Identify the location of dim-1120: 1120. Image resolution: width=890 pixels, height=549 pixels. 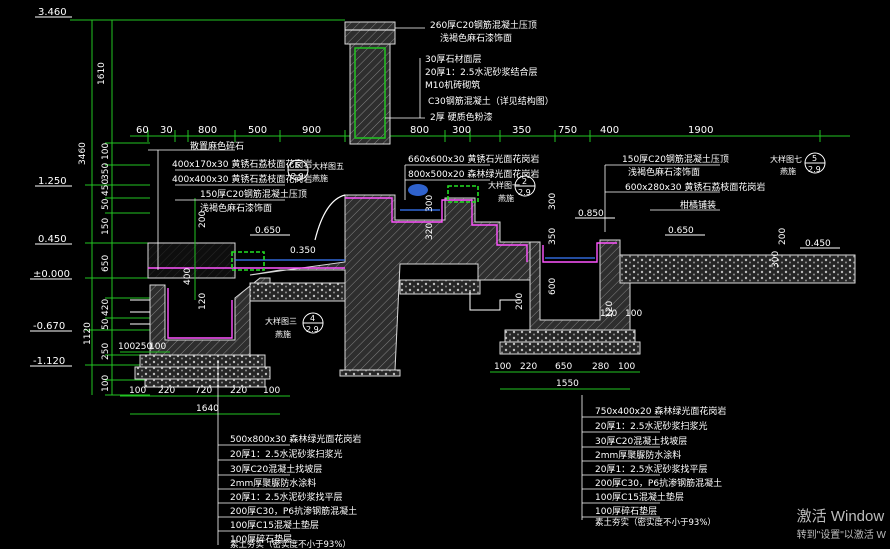
(88, 333).